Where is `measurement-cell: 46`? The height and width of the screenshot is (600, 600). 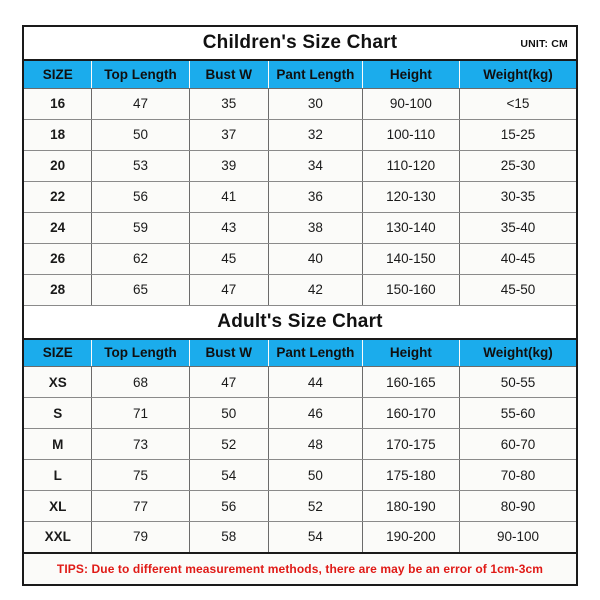
measurement-cell: 46 is located at coordinates (315, 413).